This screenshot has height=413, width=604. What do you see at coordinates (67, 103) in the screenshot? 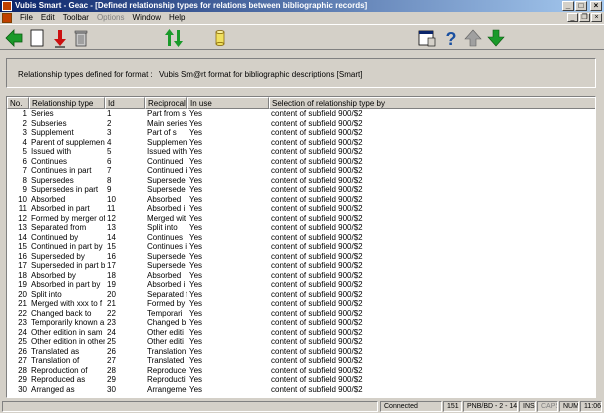
I see `column-header-relationship-type: Relationship type` at bounding box center [67, 103].